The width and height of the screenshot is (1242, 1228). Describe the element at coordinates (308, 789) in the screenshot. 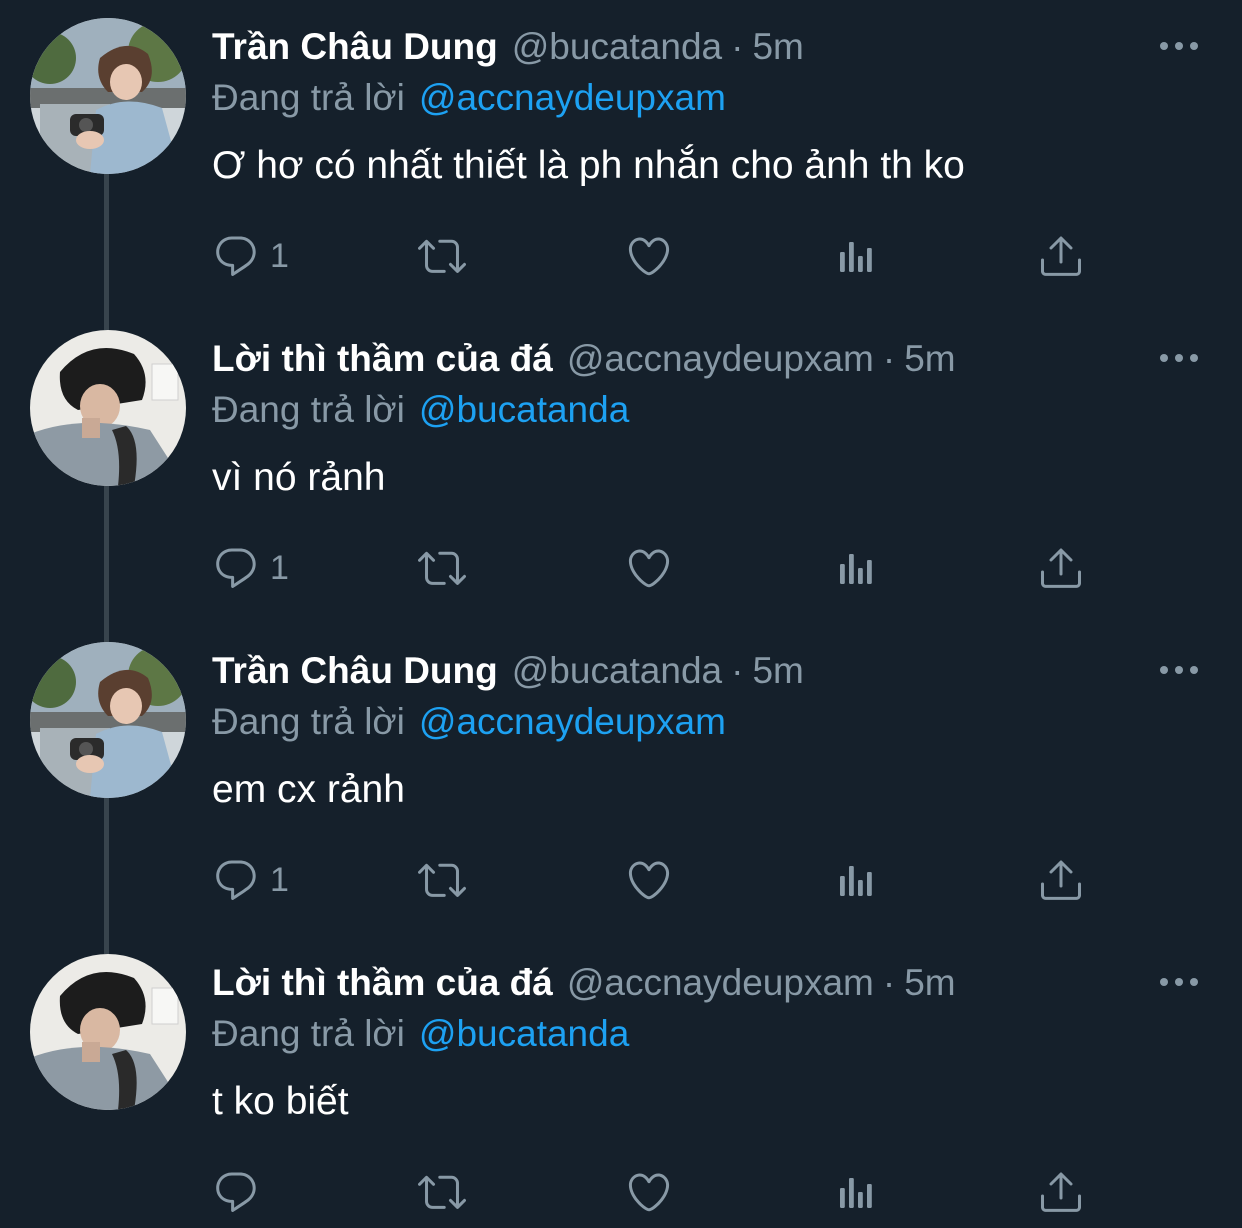

I see `tweet-text: em cx rảnh` at that location.